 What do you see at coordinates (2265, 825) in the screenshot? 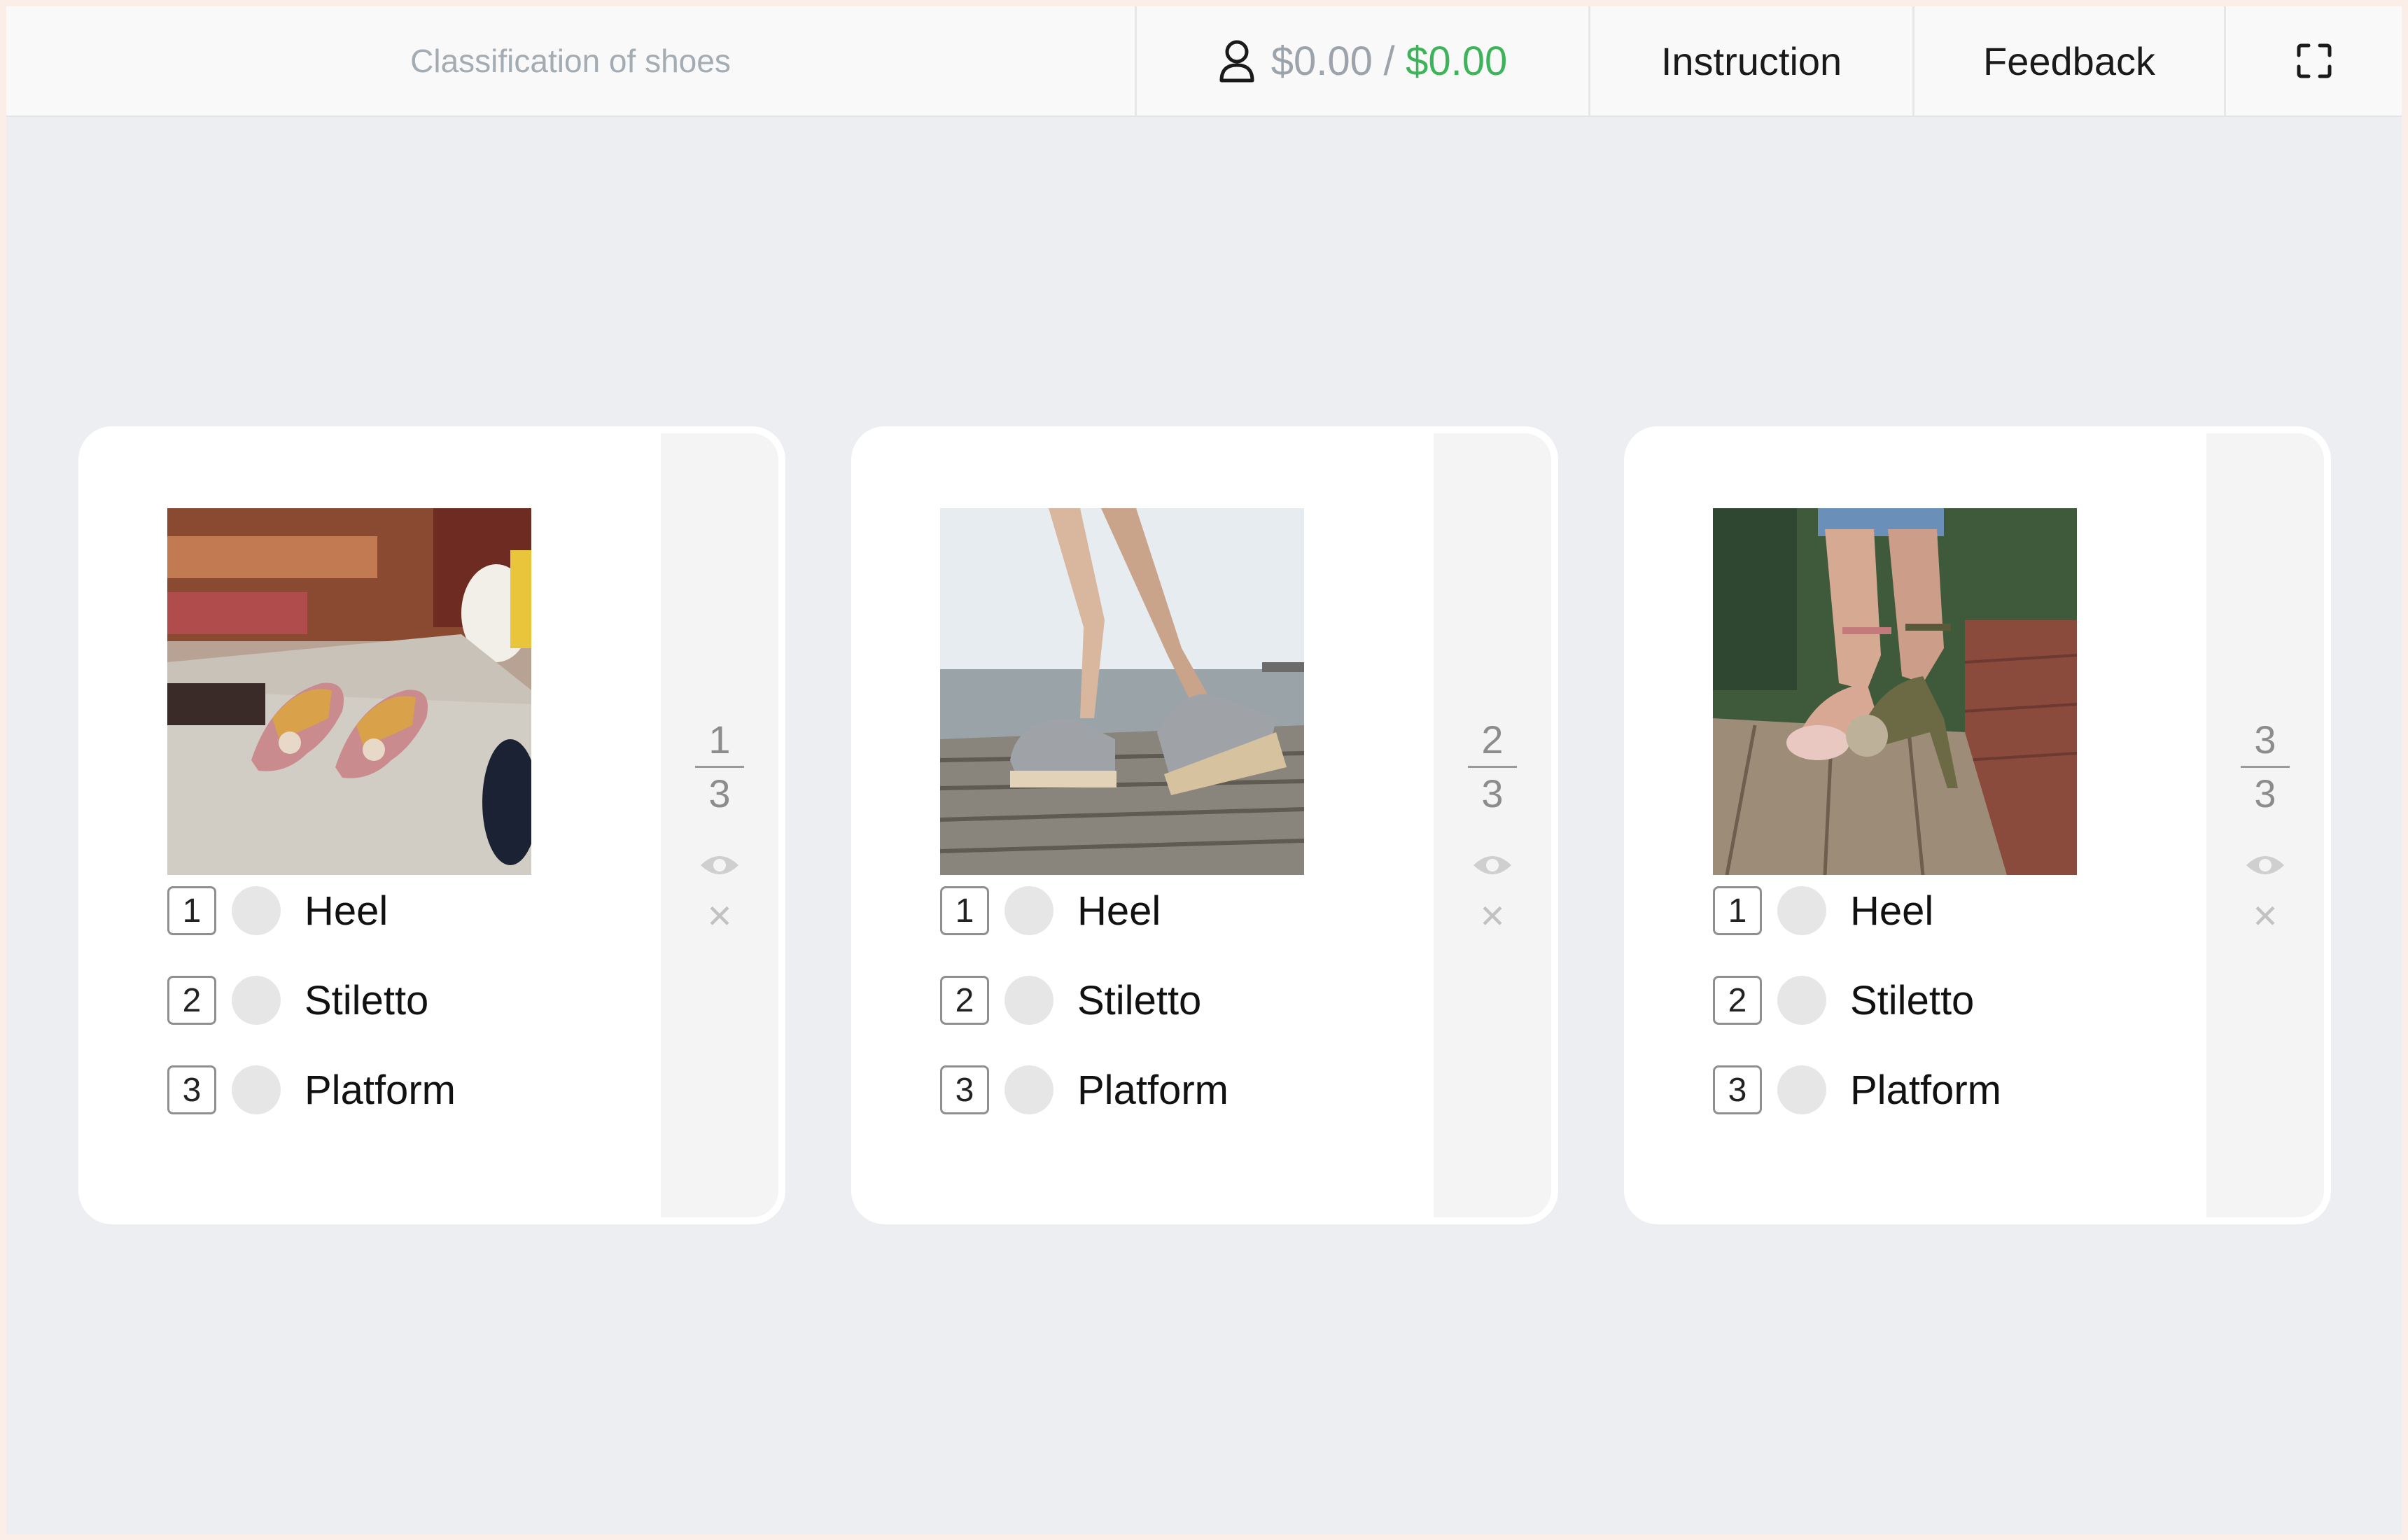
I see `task-side-panel: 3 3 ✕` at bounding box center [2265, 825].